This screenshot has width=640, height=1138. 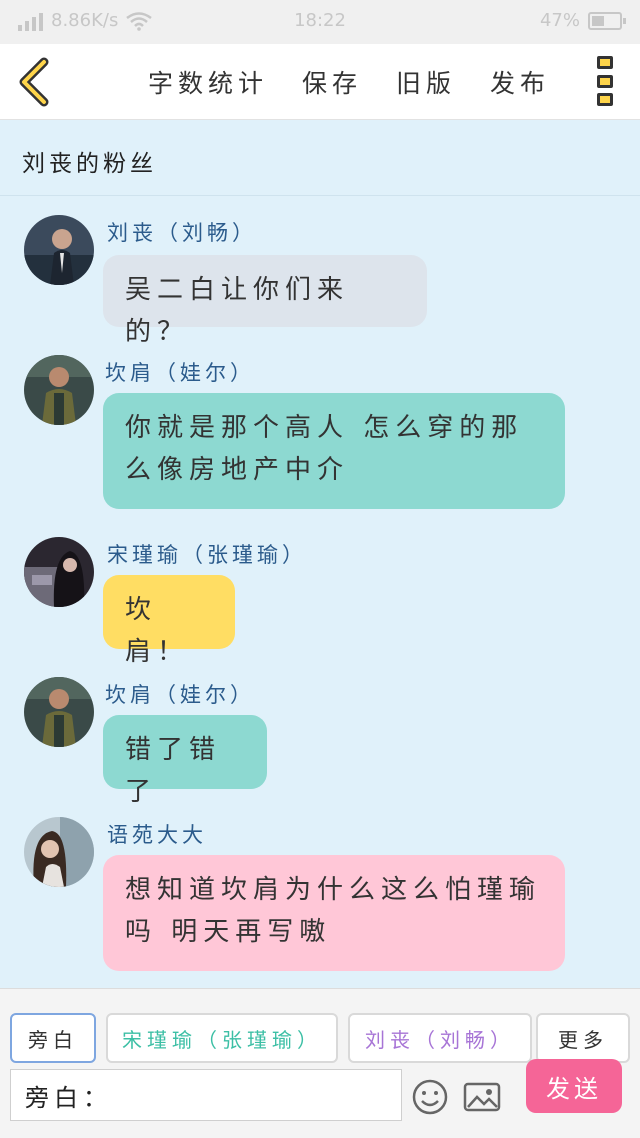 I want to click on chat-title: 刘丧的粉丝, so click(x=89, y=164).